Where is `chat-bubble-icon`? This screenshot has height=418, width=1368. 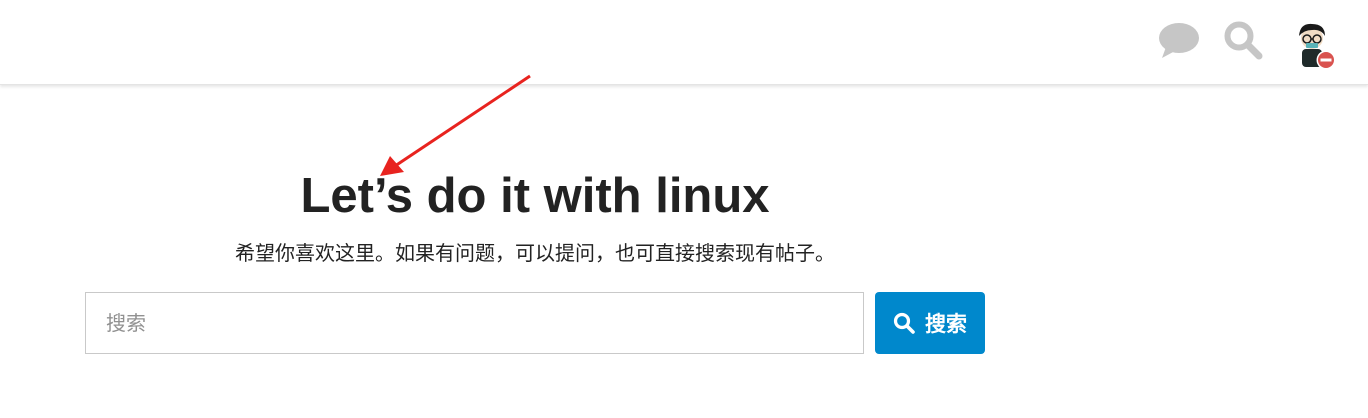
chat-bubble-icon is located at coordinates (1179, 40).